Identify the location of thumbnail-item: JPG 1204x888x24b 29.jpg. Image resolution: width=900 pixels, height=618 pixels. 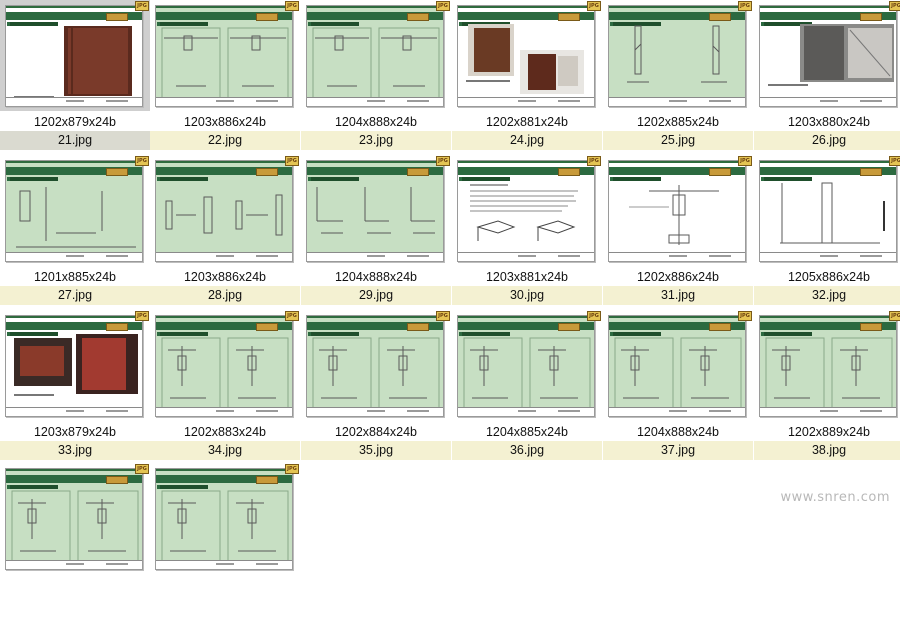
(376, 232).